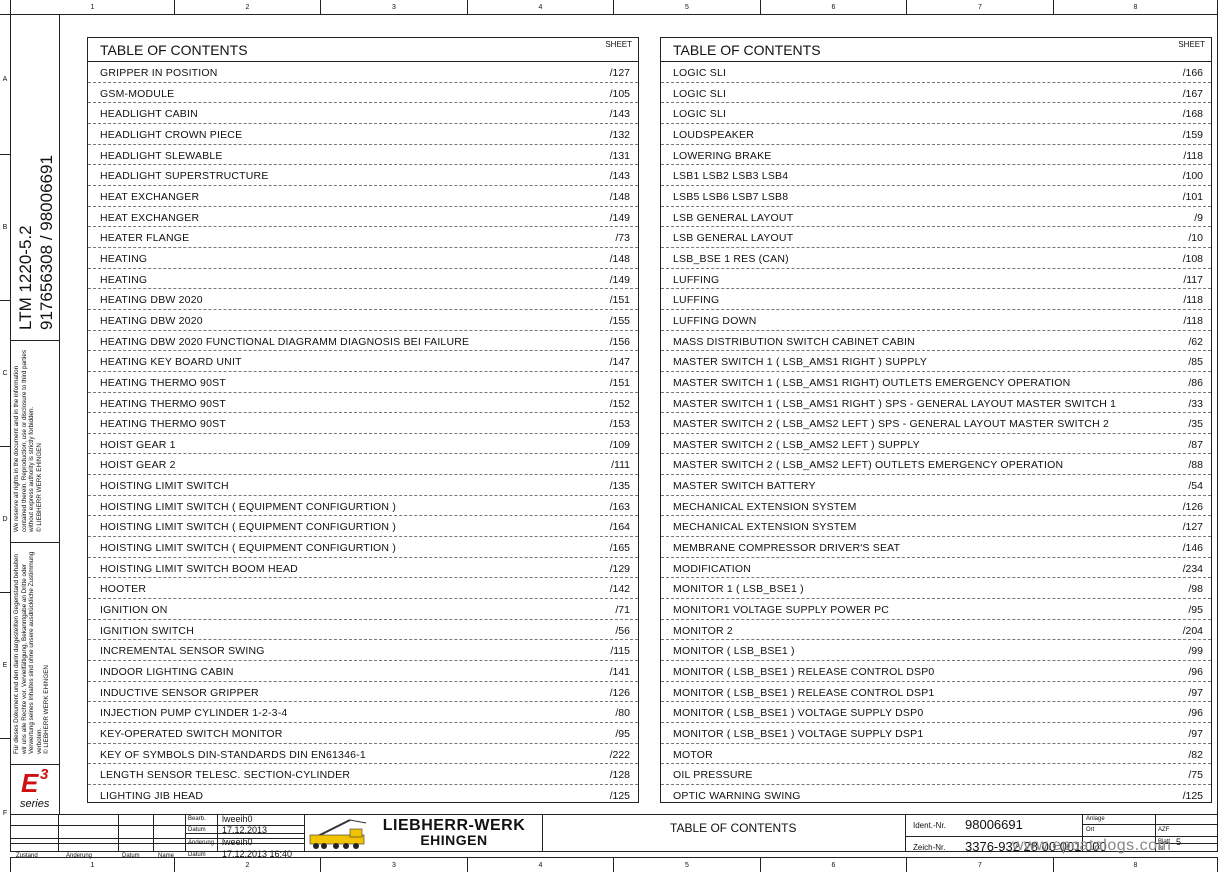  Describe the element at coordinates (151, 300) in the screenshot. I see `toc-entry-title: HEATING DBW 2020` at that location.